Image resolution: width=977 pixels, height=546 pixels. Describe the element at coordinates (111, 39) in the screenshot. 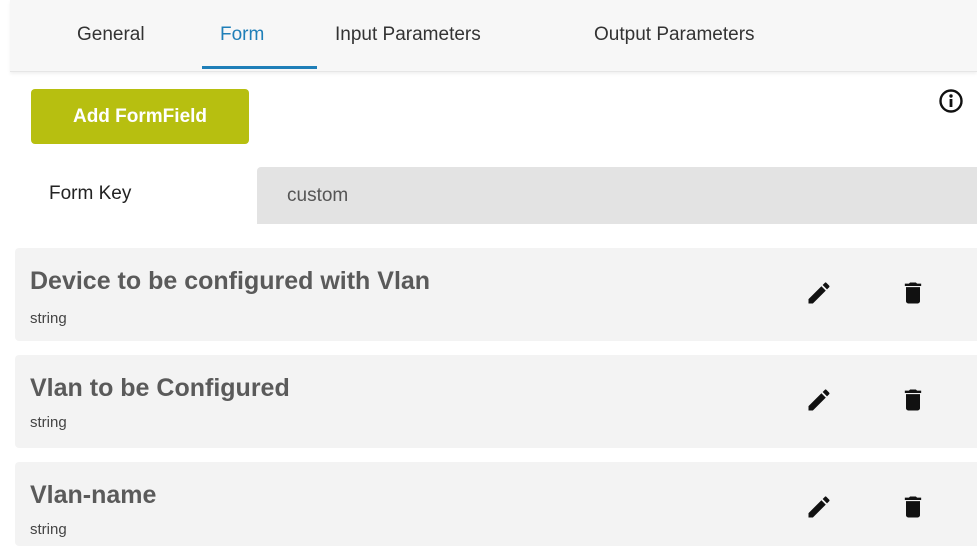

I see `tab-general: General` at that location.